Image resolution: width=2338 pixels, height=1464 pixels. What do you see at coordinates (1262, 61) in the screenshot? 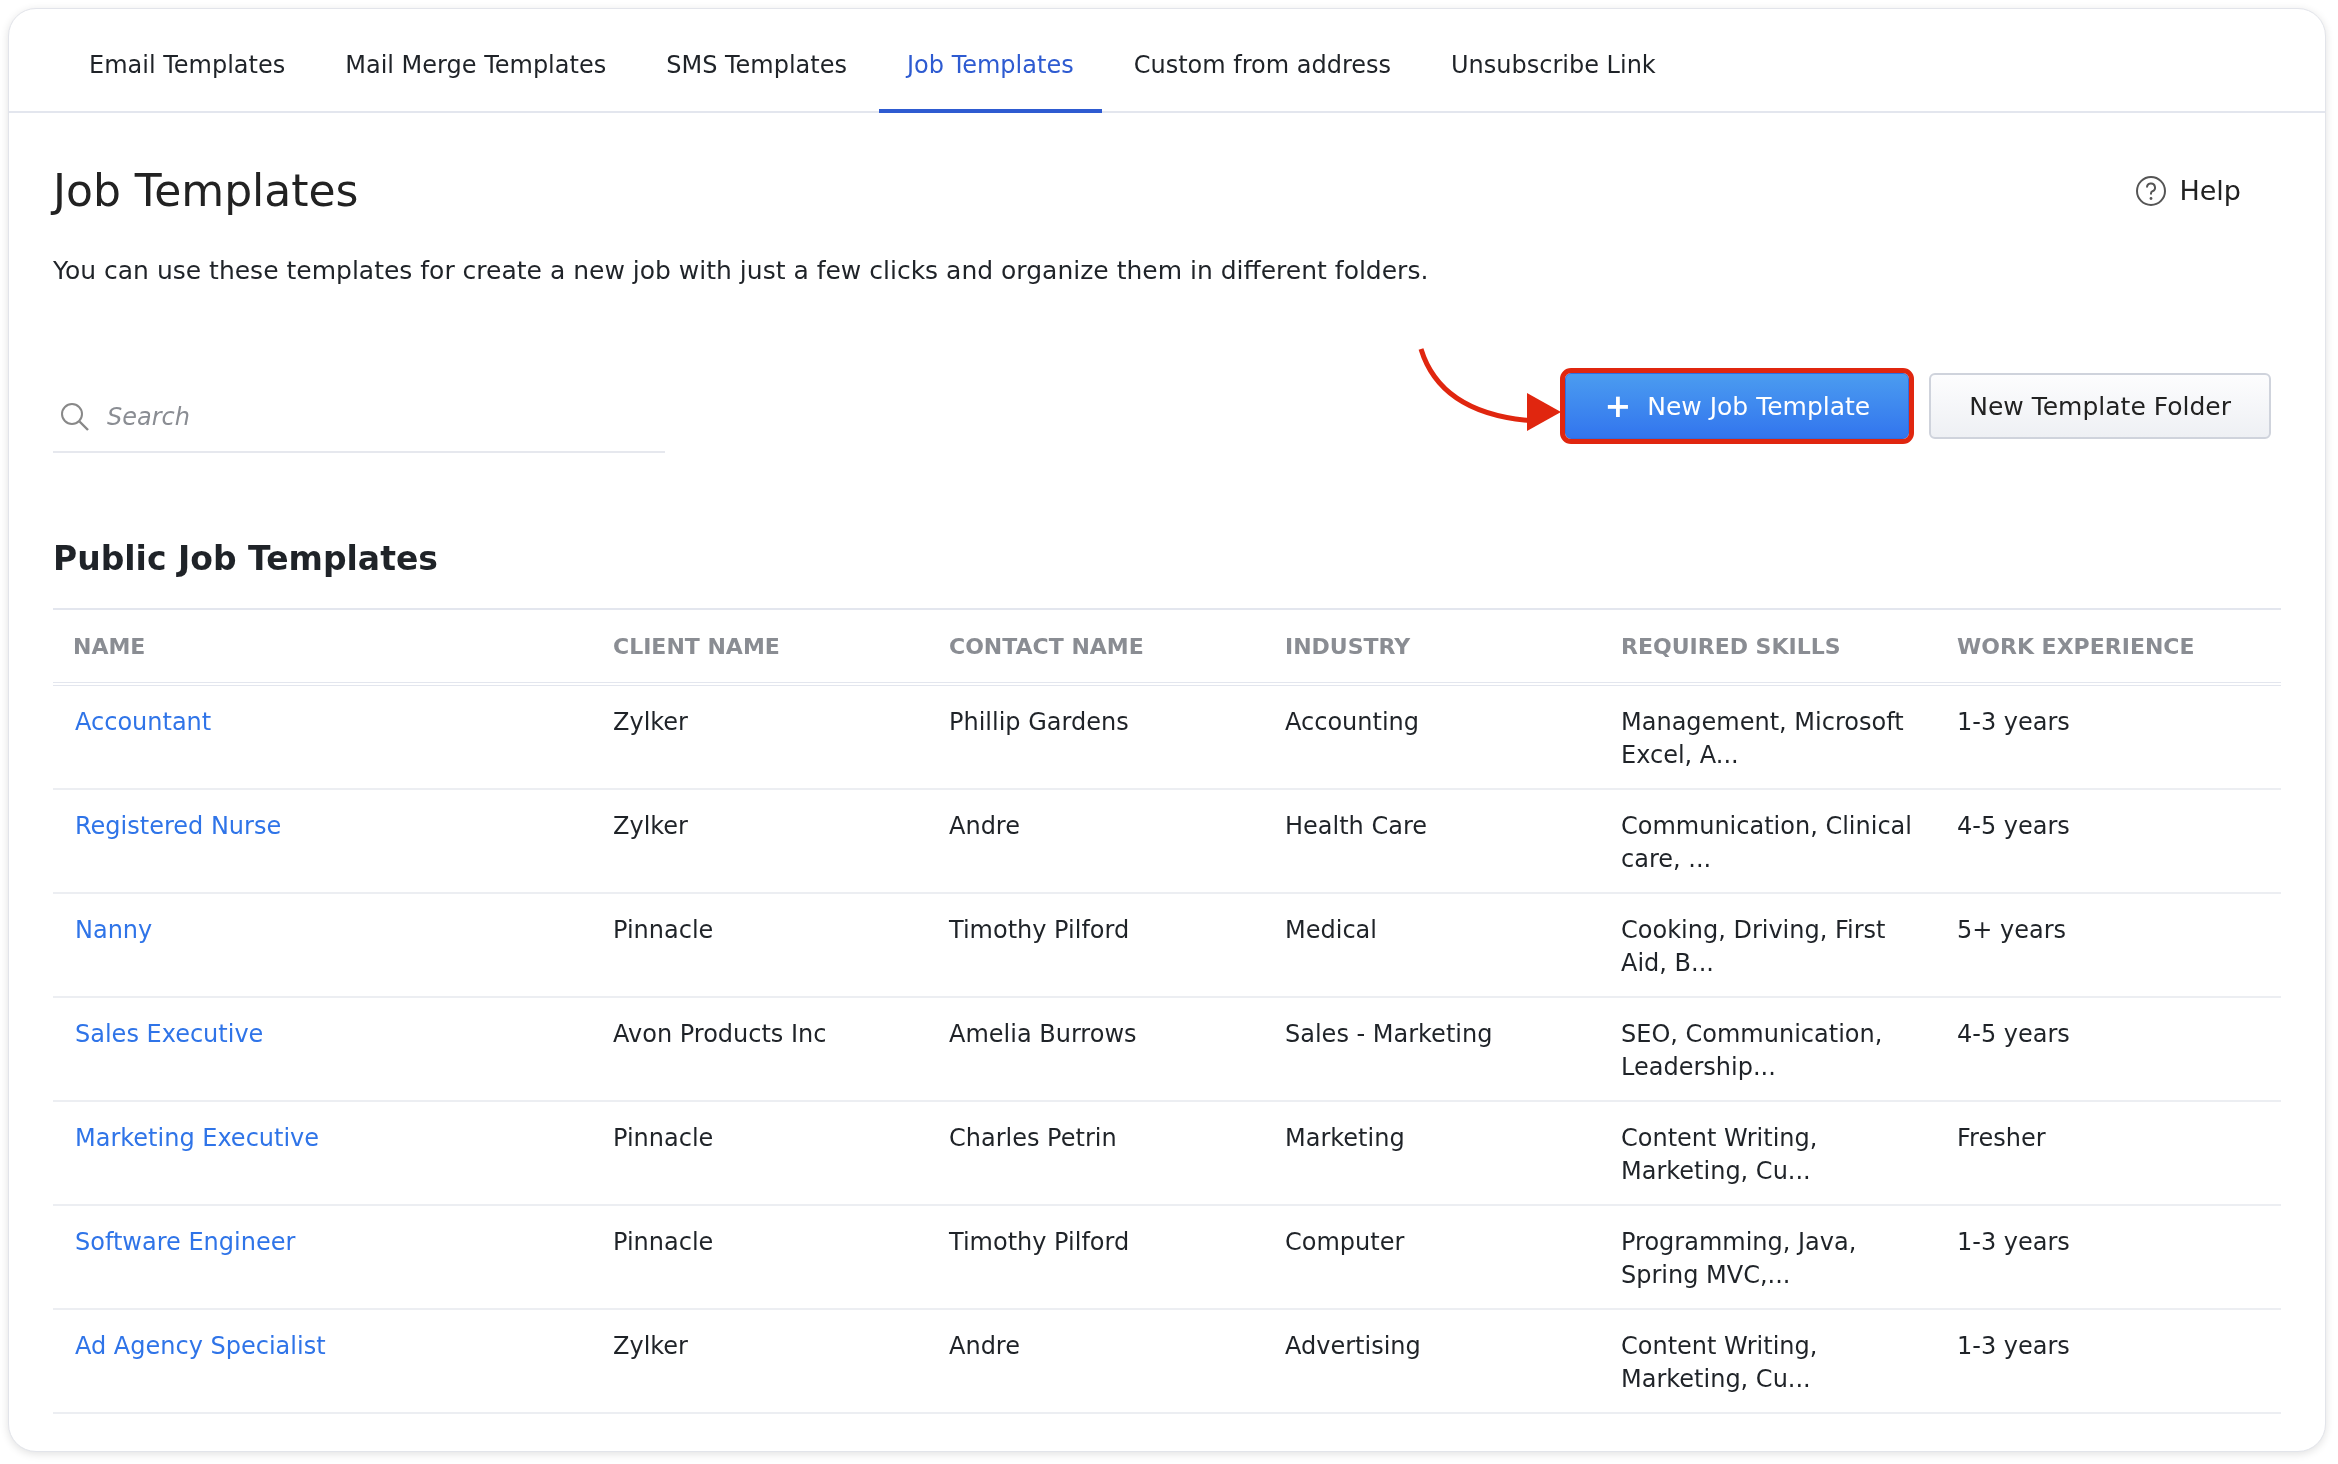
I see `tab: Custom from address` at bounding box center [1262, 61].